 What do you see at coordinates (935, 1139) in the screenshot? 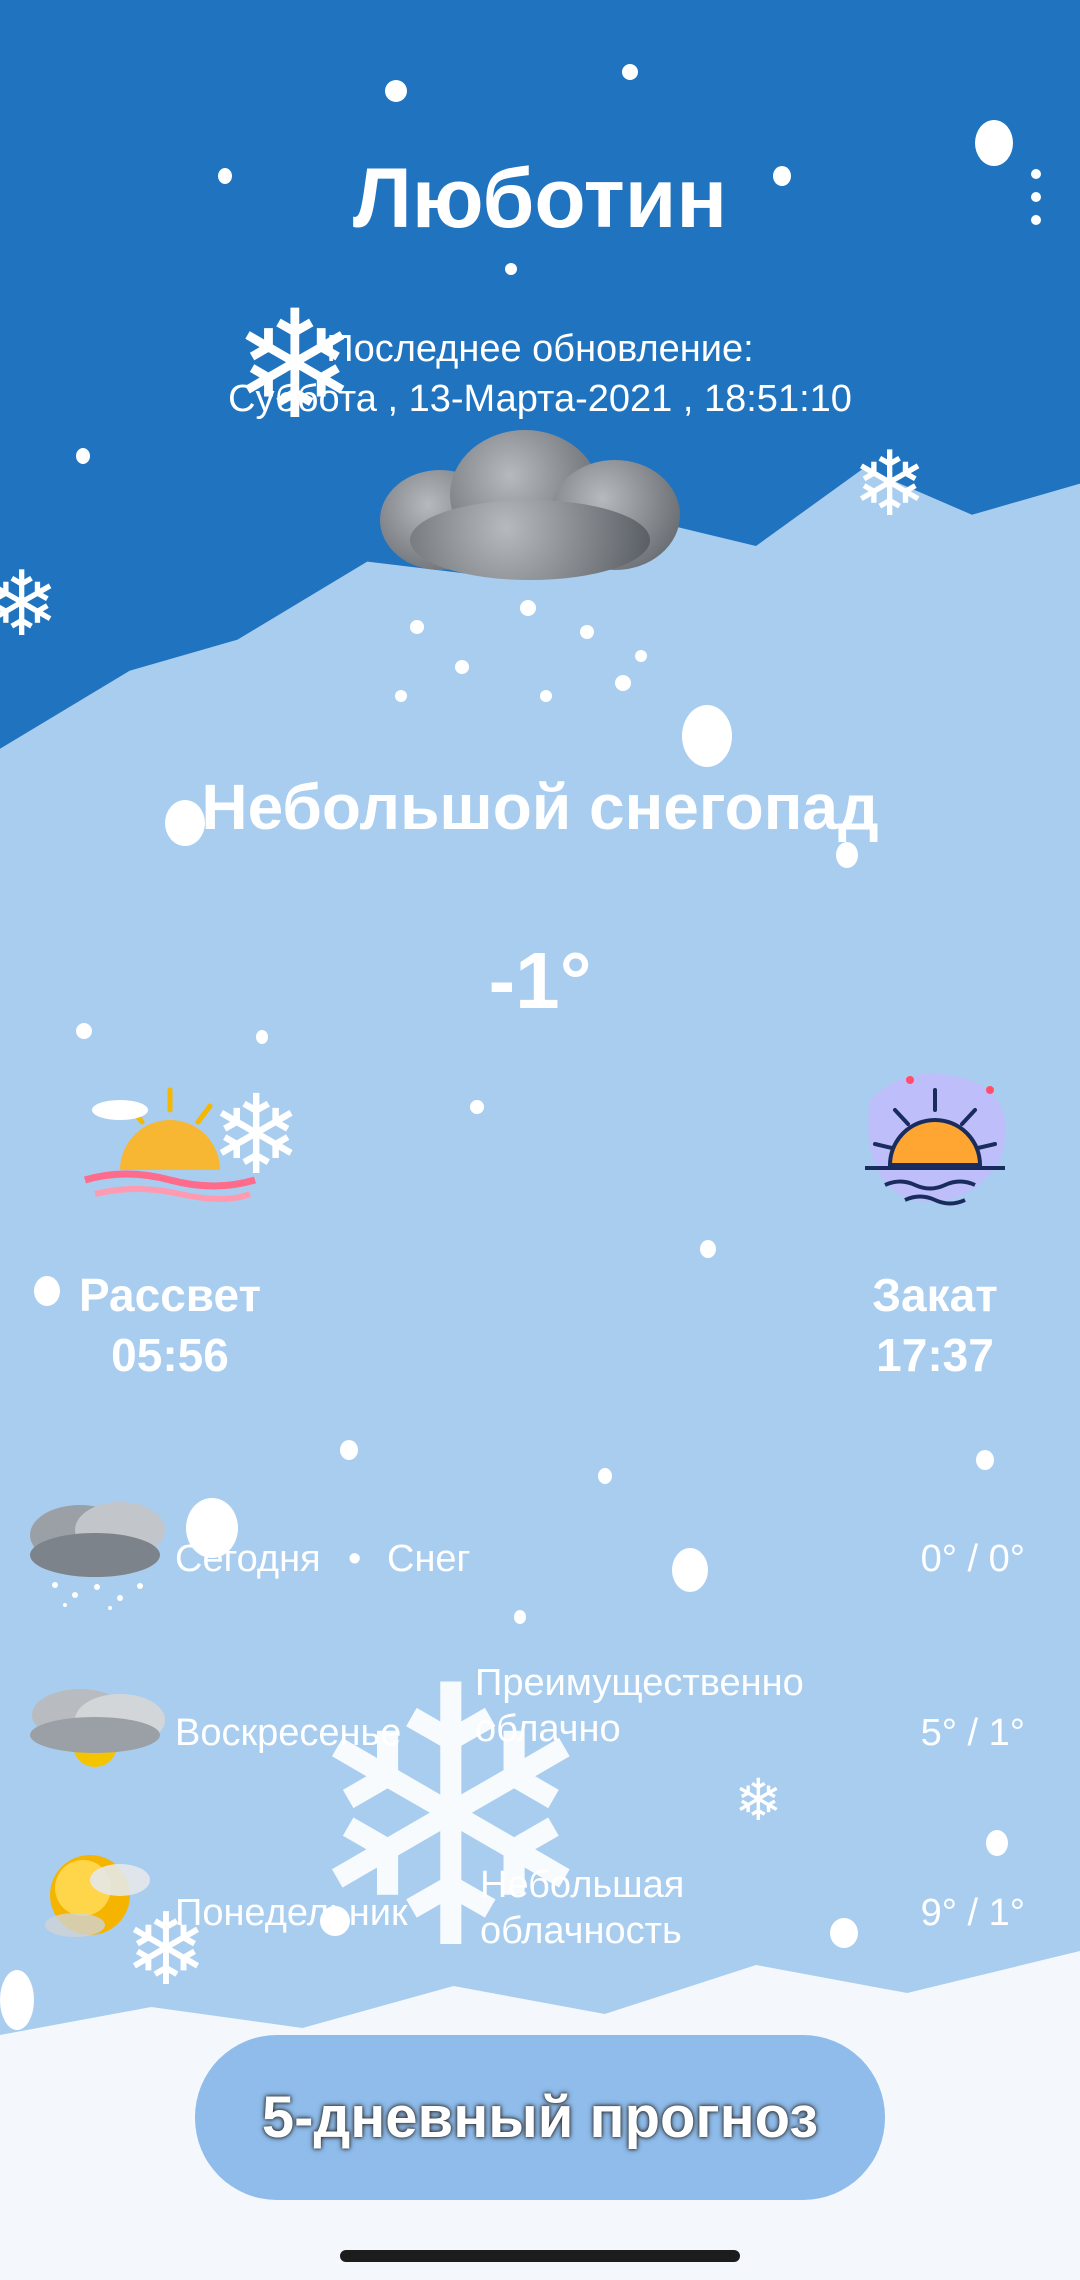
I see `sunset-icon` at bounding box center [935, 1139].